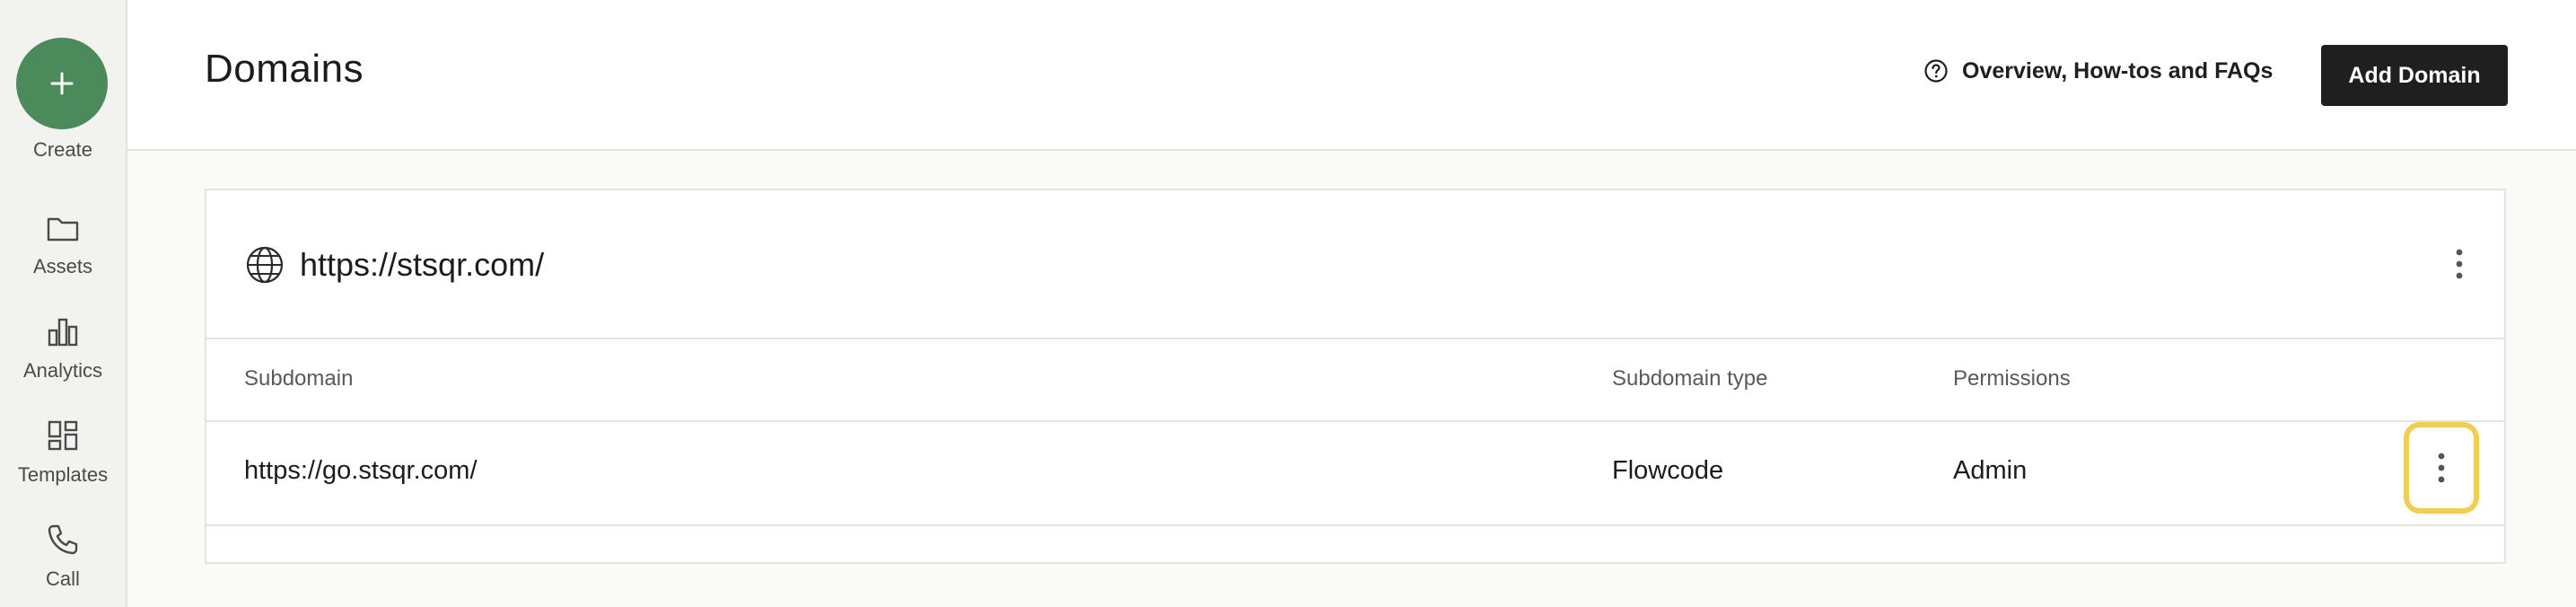 This screenshot has width=2576, height=607. I want to click on column-header-permissions: Permissions, so click(2012, 379).